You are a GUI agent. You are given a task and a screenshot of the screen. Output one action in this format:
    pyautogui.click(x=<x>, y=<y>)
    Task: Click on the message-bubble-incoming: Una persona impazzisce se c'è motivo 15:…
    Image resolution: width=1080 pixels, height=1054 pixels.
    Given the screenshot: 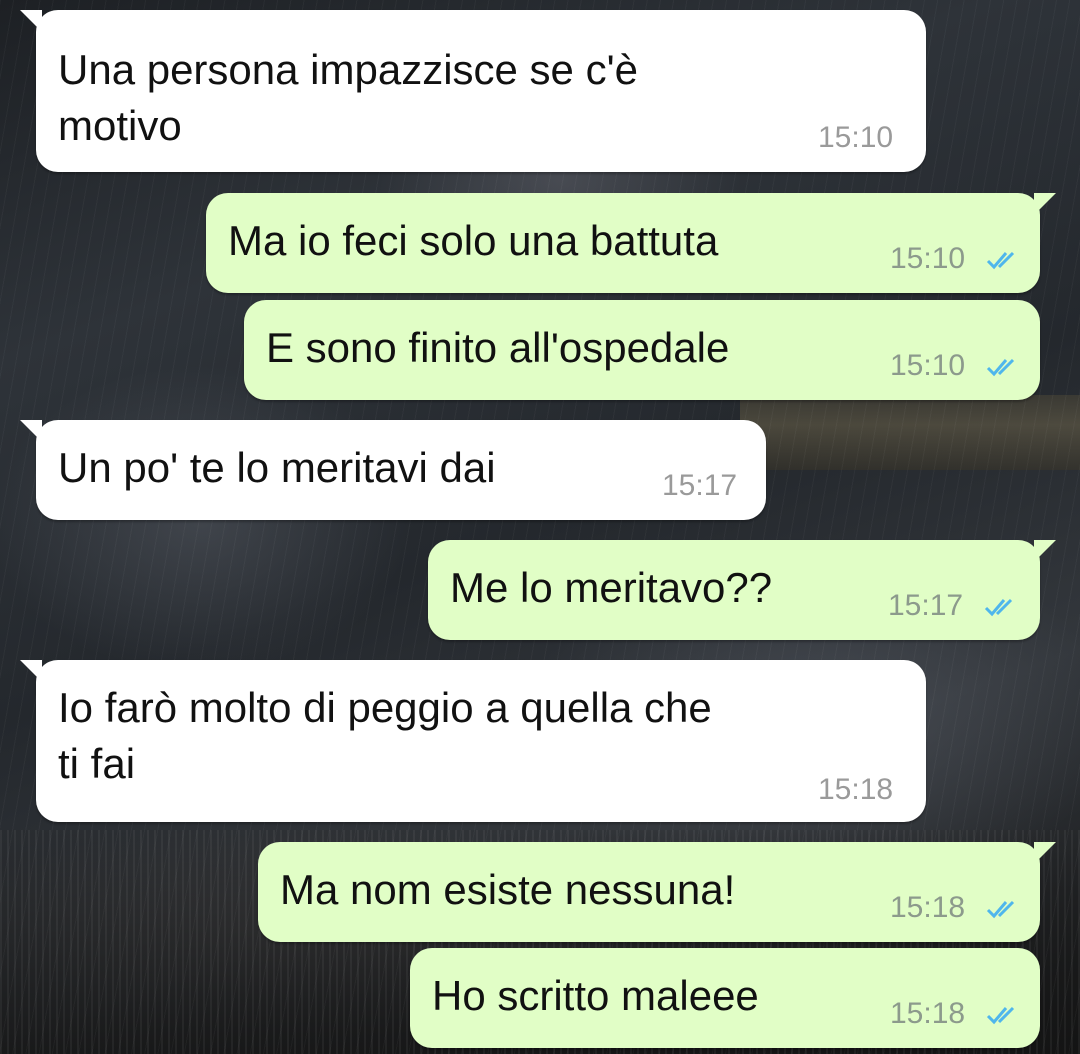 What is the action you would take?
    pyautogui.click(x=473, y=91)
    